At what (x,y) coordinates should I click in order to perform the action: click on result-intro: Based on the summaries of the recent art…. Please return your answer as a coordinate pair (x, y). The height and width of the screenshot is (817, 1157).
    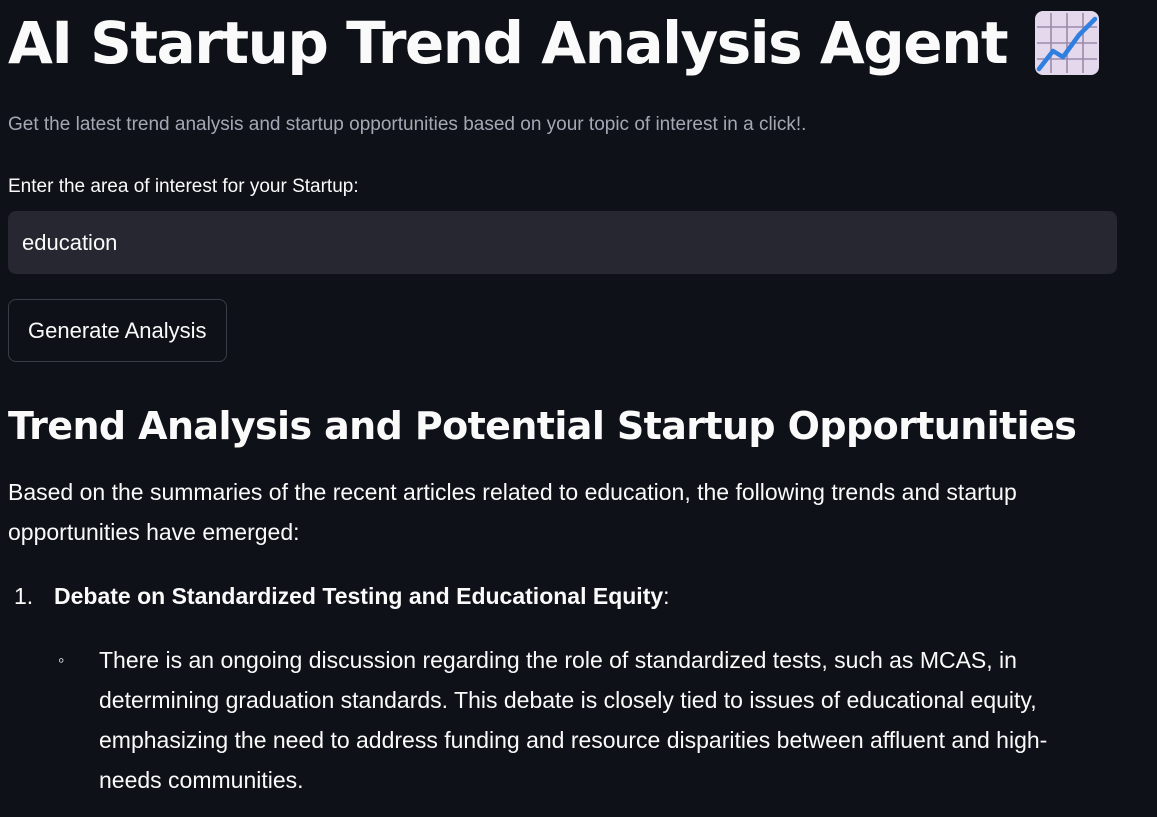
    Looking at the image, I should click on (512, 512).